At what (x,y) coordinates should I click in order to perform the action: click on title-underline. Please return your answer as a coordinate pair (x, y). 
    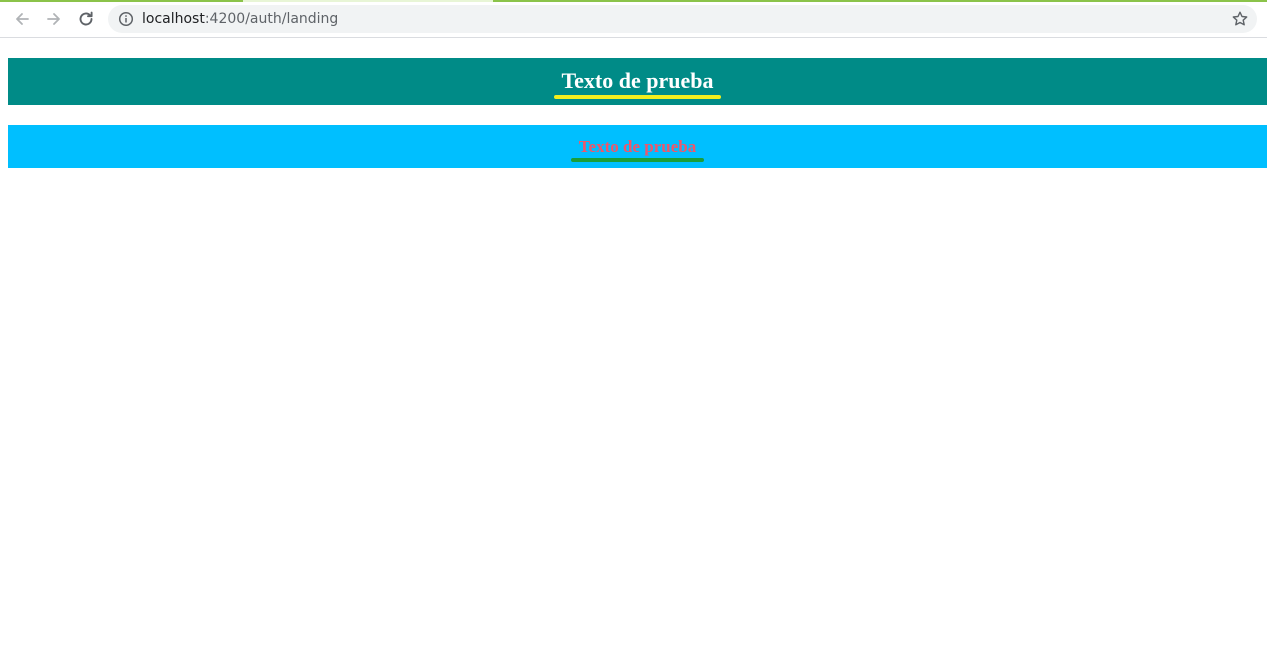
    Looking at the image, I should click on (637, 96).